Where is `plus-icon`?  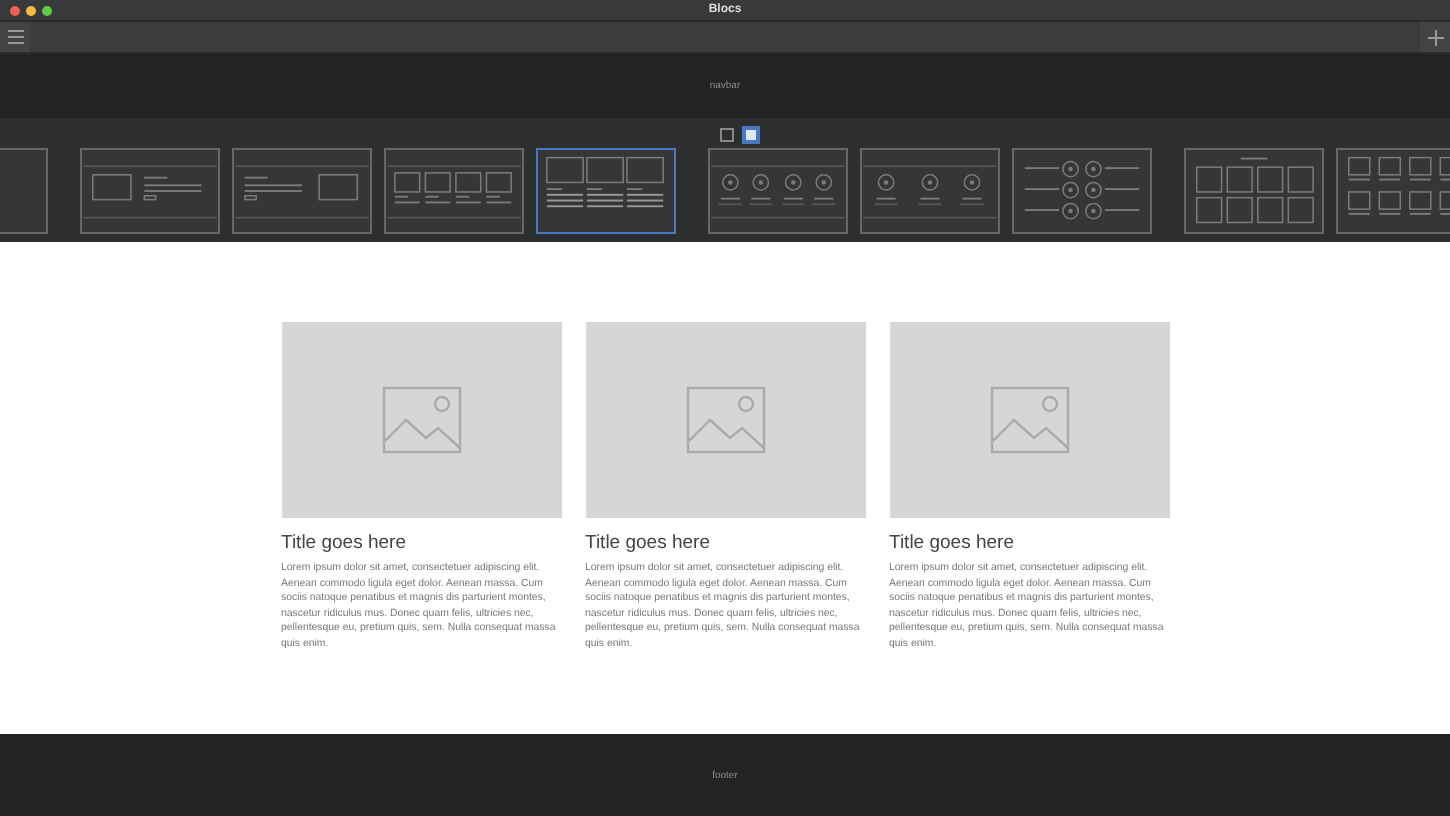 plus-icon is located at coordinates (1435, 37).